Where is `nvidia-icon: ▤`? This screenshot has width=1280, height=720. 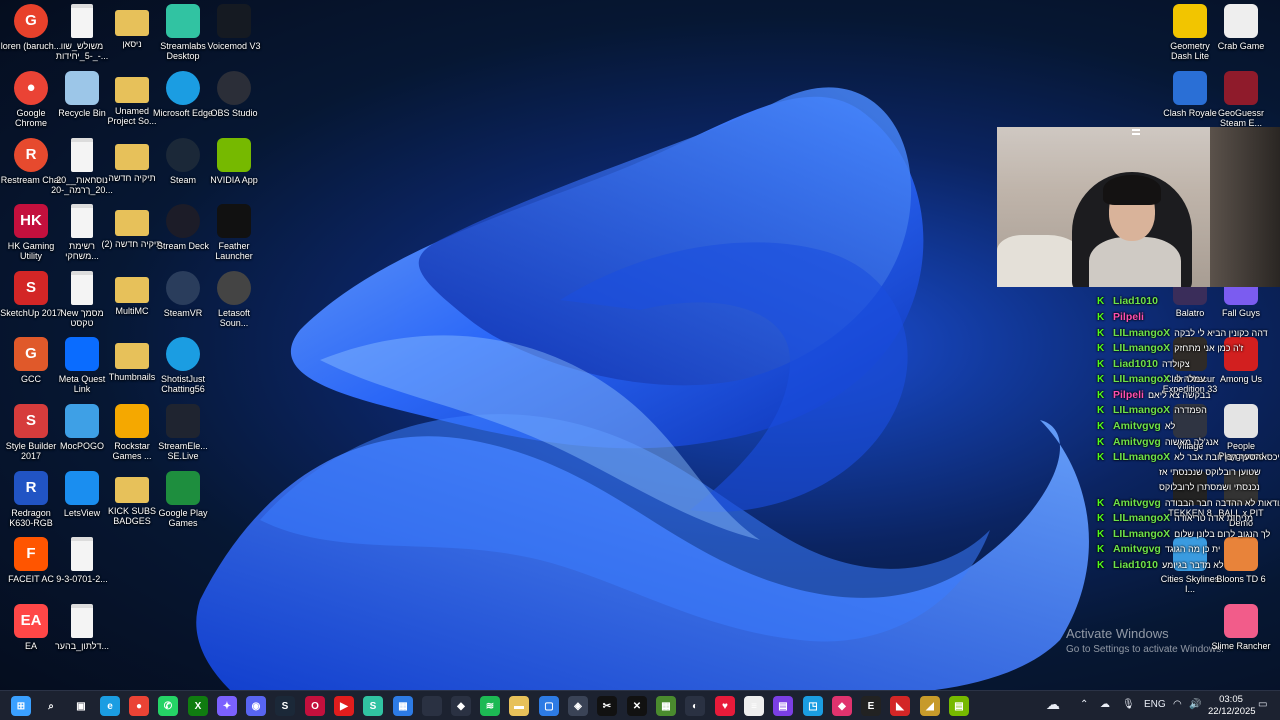
nvidia-icon: ▤ is located at coordinates (959, 706).